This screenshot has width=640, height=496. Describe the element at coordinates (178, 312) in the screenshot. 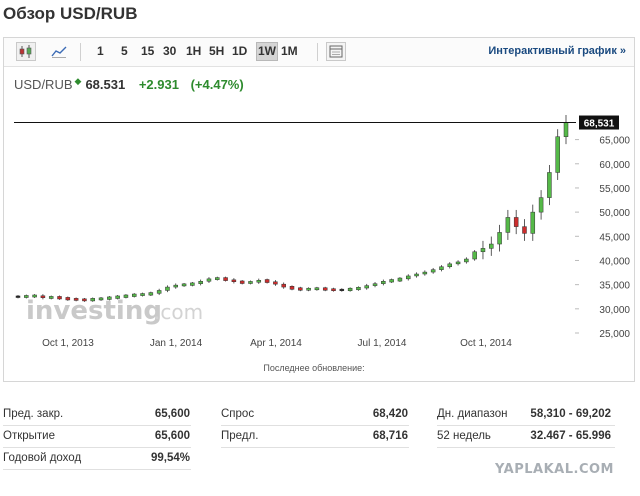

I see `chart-watermark-suffix: .com` at that location.